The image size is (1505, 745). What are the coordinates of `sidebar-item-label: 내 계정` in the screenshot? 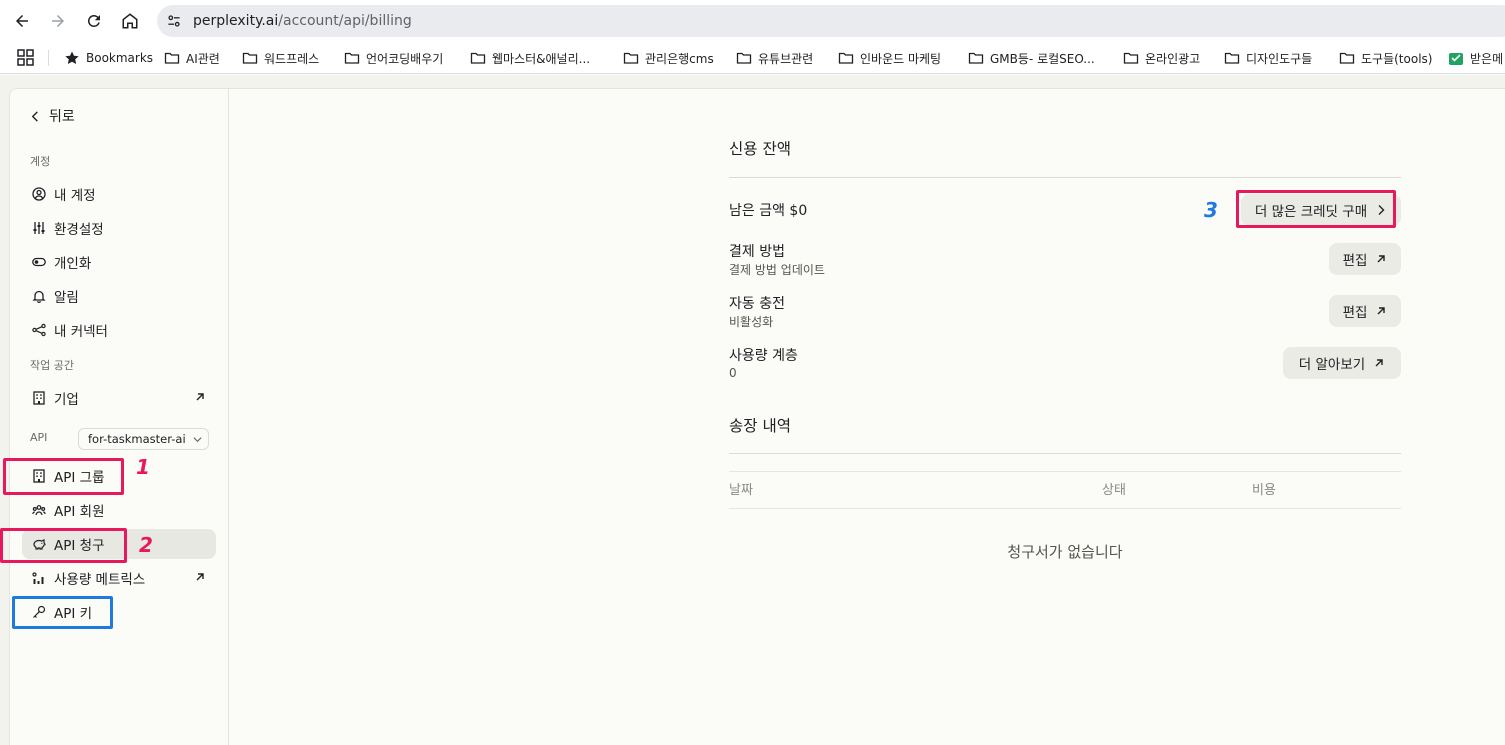 It's located at (75, 196).